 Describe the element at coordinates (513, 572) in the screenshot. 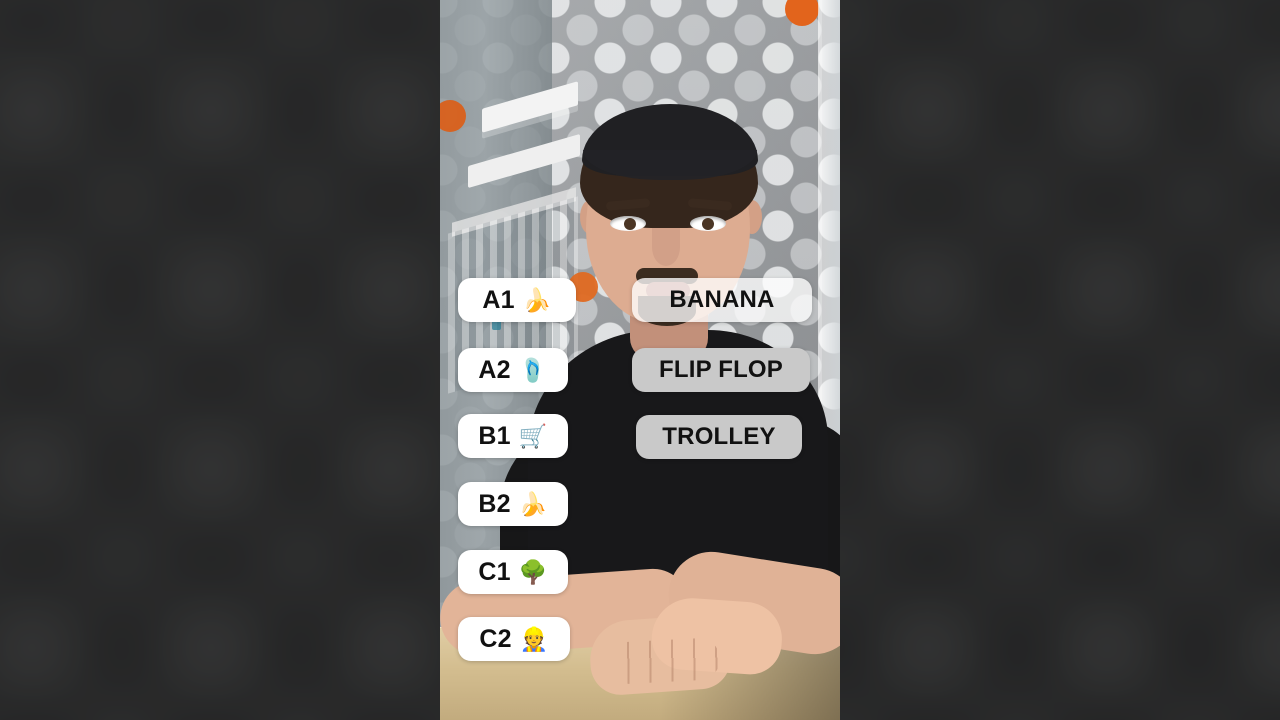

I see `card-c1: C1 🌳` at that location.